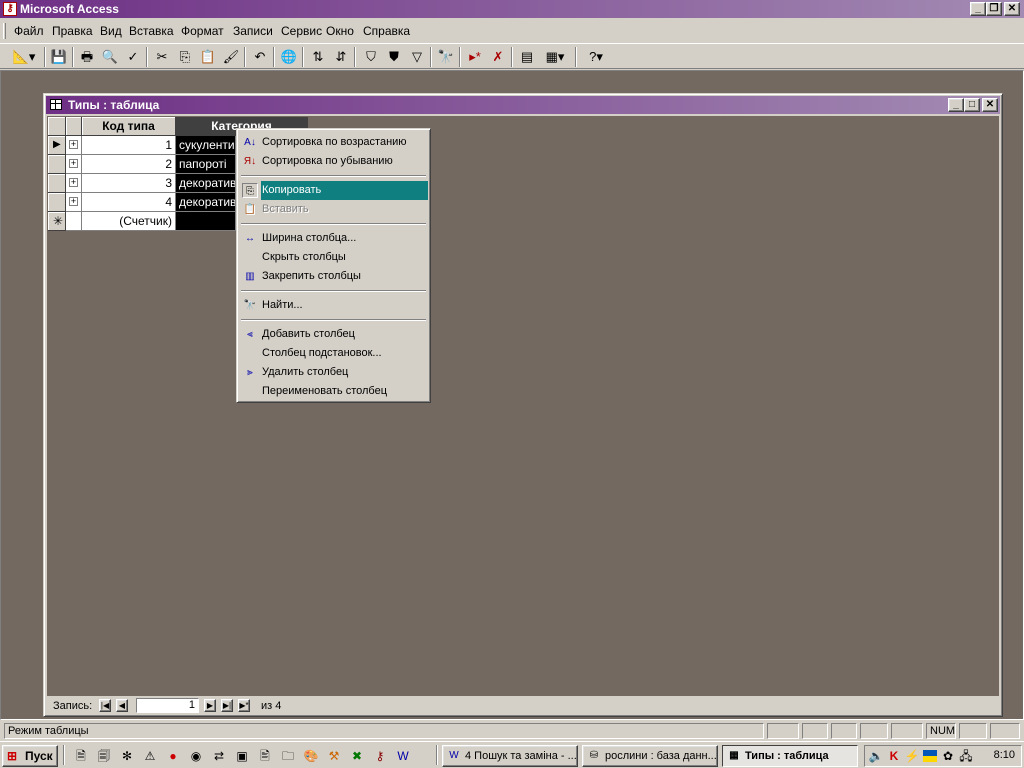  Describe the element at coordinates (930, 756) in the screenshot. I see `language-flag-icon` at that location.